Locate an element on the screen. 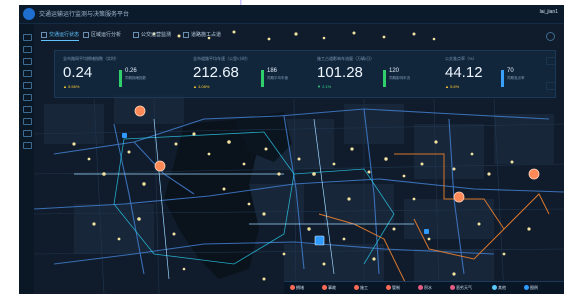 This screenshot has height=305, width=570. kpi-congestion: 全市路网平均拥堵指数（实时） 0.24 0.26 同期拥堵指数 ▲ 5.56% is located at coordinates (120, 74).